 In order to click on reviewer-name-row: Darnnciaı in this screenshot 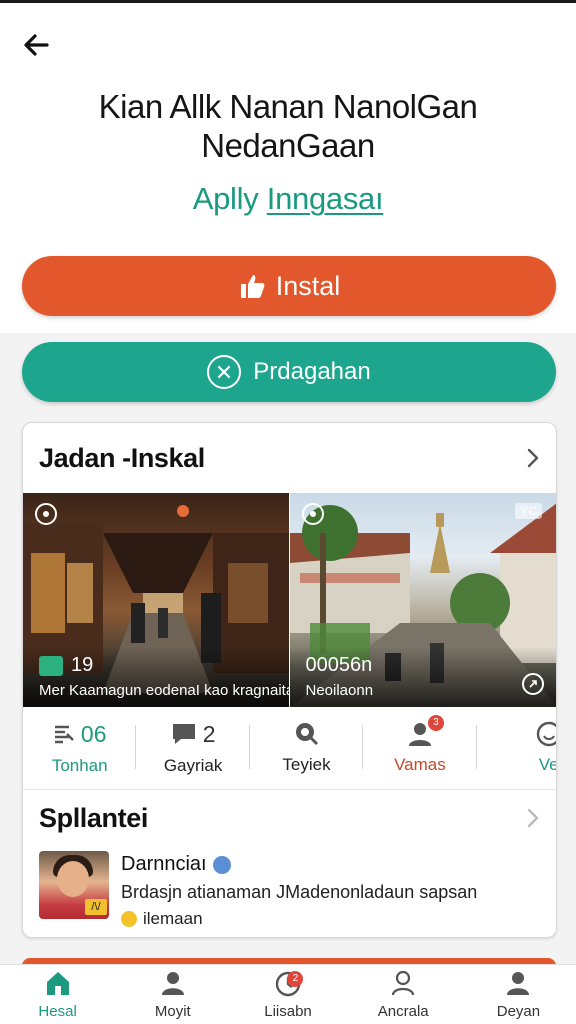, I will do `click(299, 864)`.